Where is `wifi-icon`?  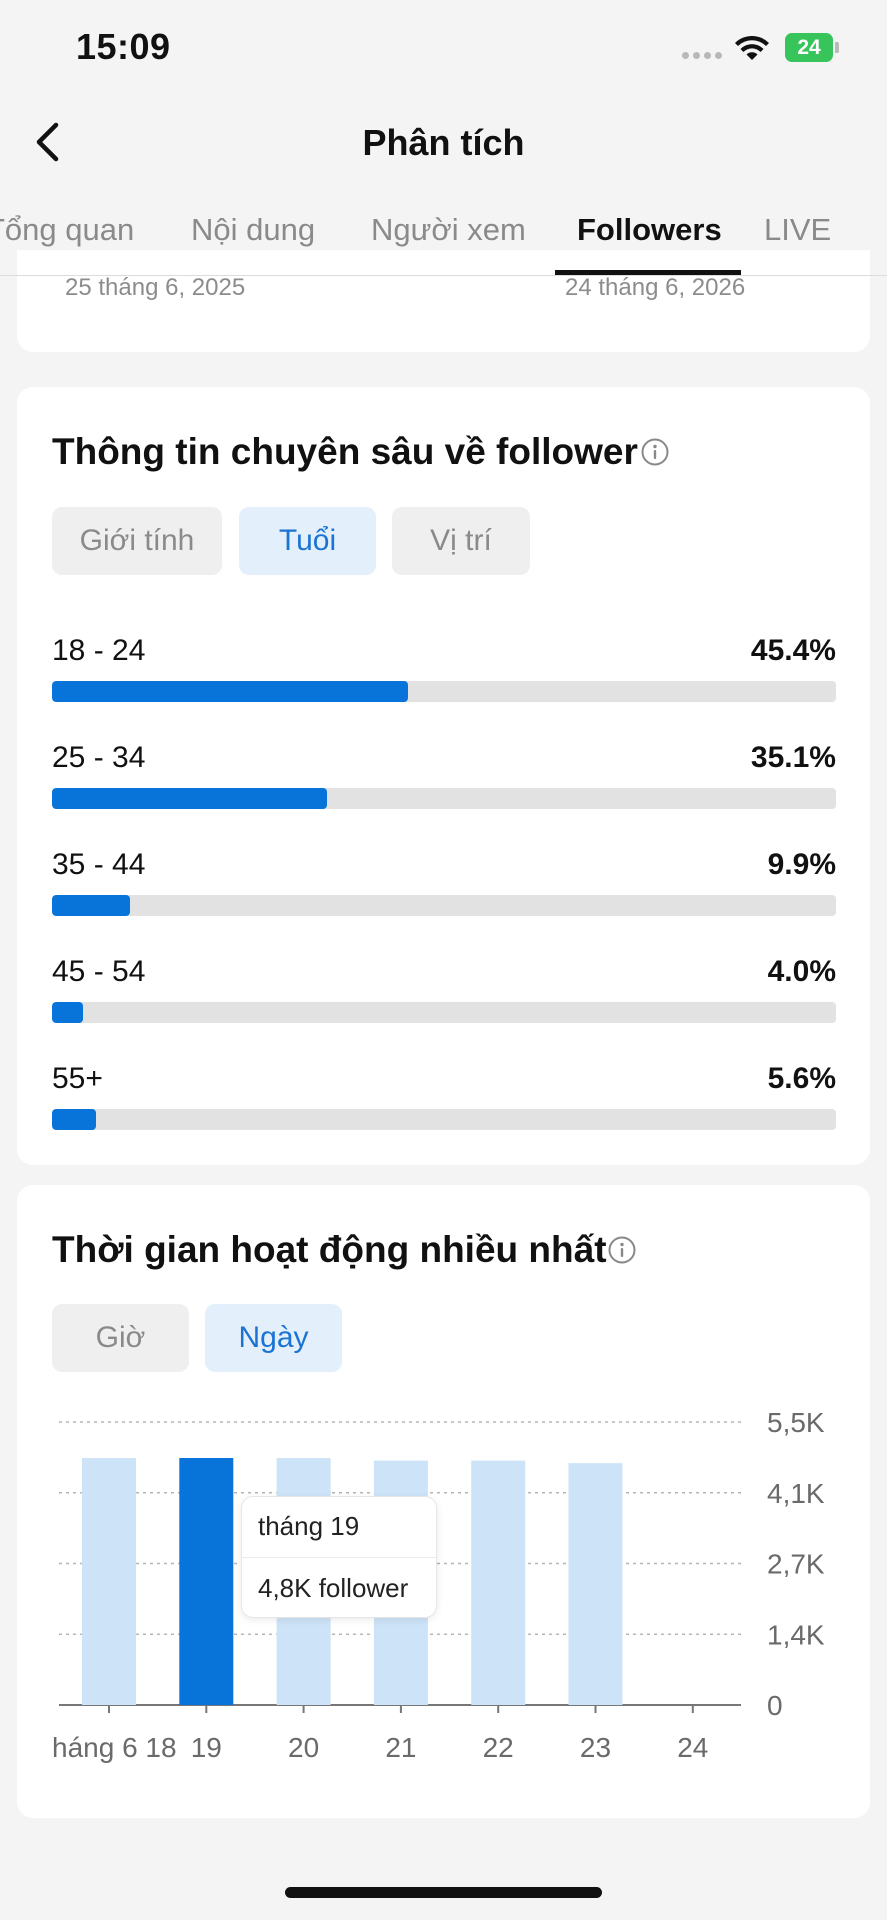 wifi-icon is located at coordinates (752, 47).